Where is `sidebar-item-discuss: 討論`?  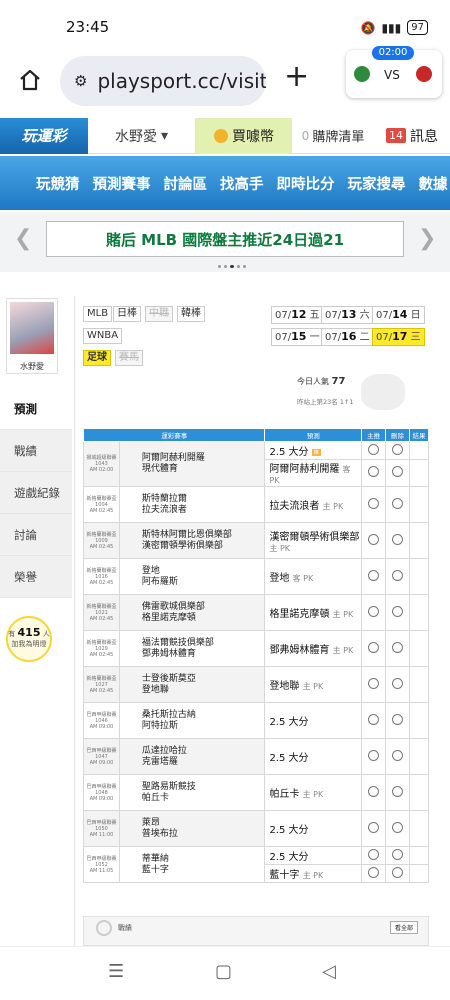 sidebar-item-discuss: 討論 is located at coordinates (36, 535).